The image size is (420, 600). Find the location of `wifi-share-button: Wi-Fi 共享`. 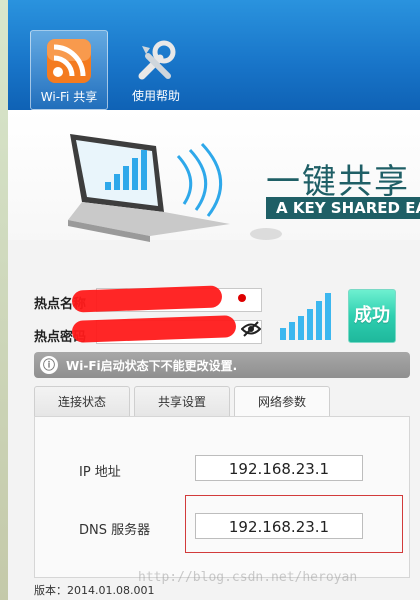

wifi-share-button: Wi-Fi 共享 is located at coordinates (69, 70).